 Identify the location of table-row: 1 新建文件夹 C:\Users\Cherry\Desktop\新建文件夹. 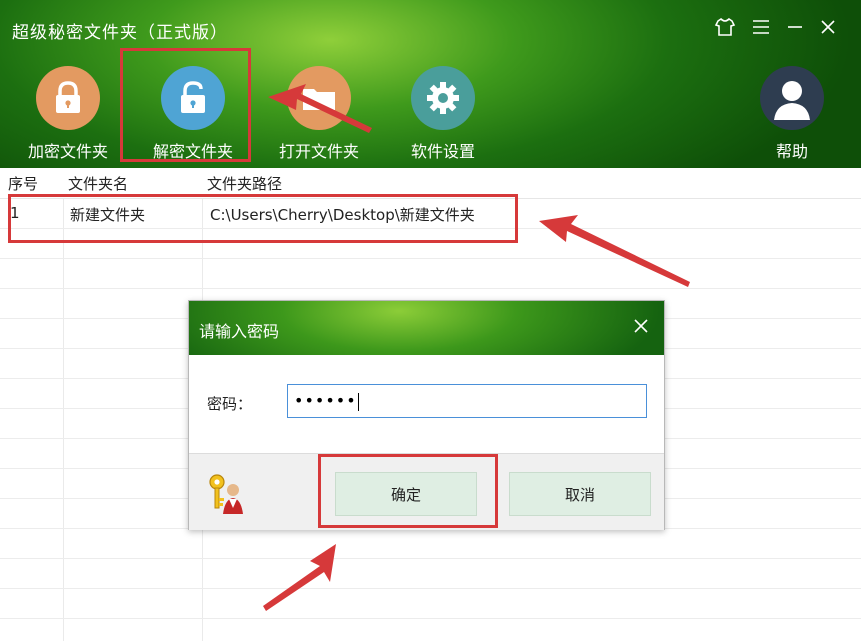
(430, 213).